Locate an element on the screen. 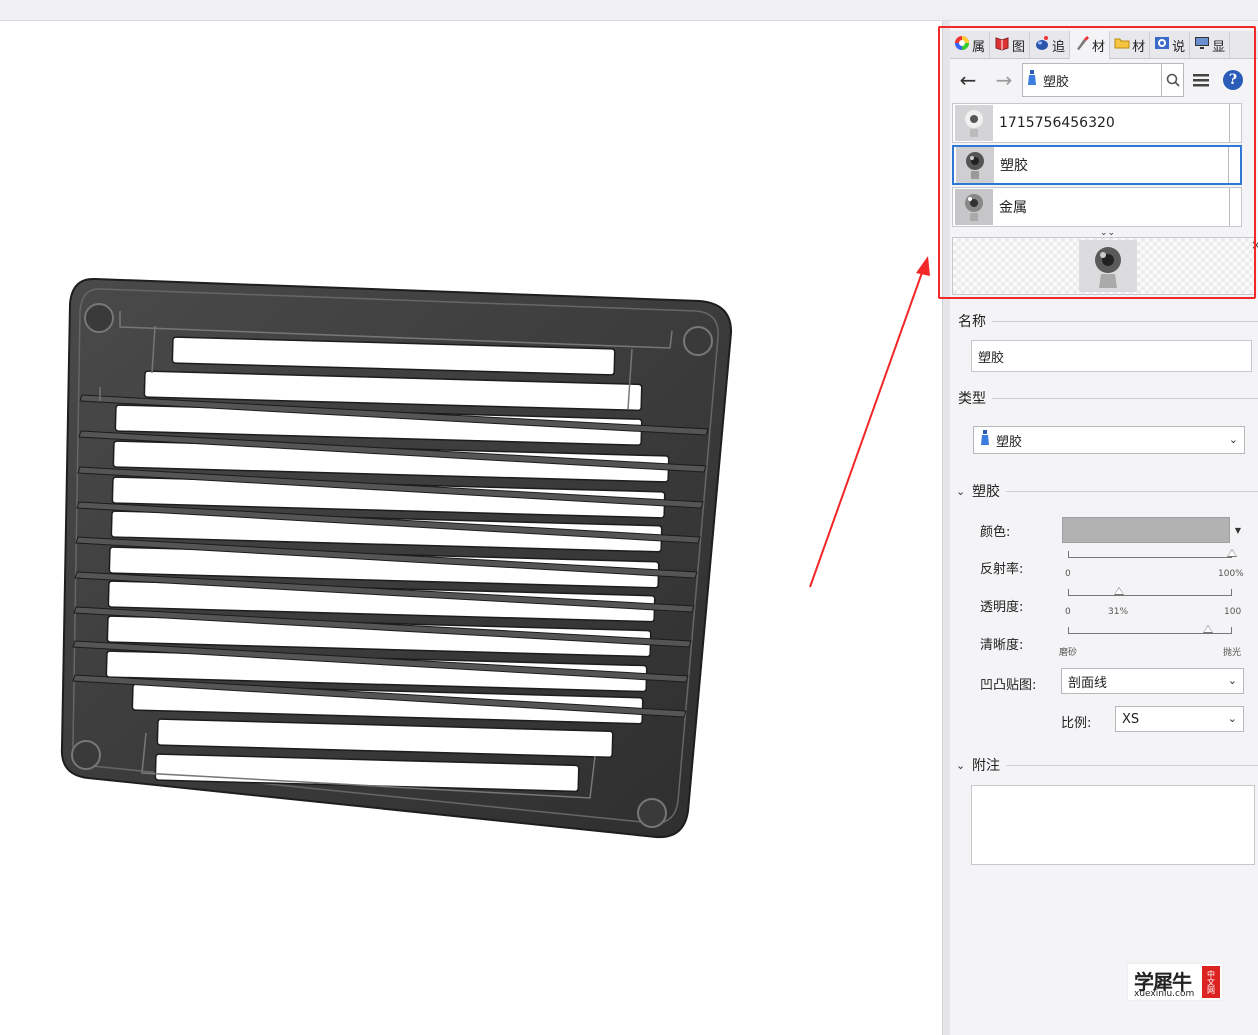 This screenshot has height=1035, width=1258. bottle-icon is located at coordinates (985, 440).